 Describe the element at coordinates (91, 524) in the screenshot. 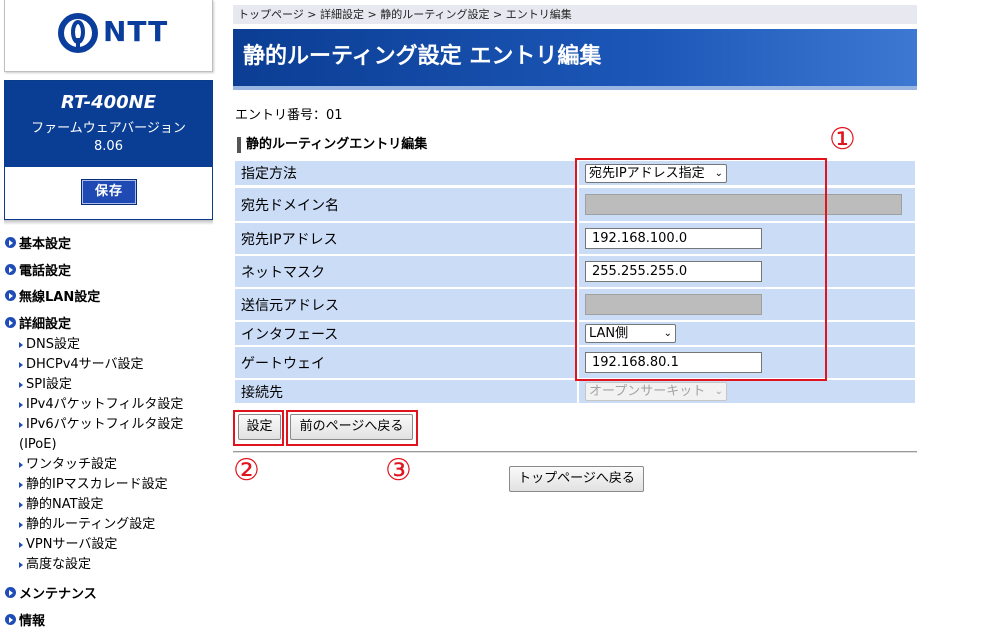

I see `nav-sub-label: 静的ルーティング設定` at that location.